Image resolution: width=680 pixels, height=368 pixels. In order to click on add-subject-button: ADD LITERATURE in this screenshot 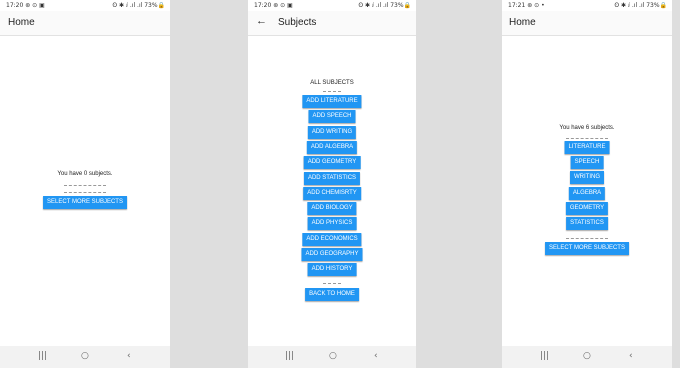, I will do `click(332, 101)`.